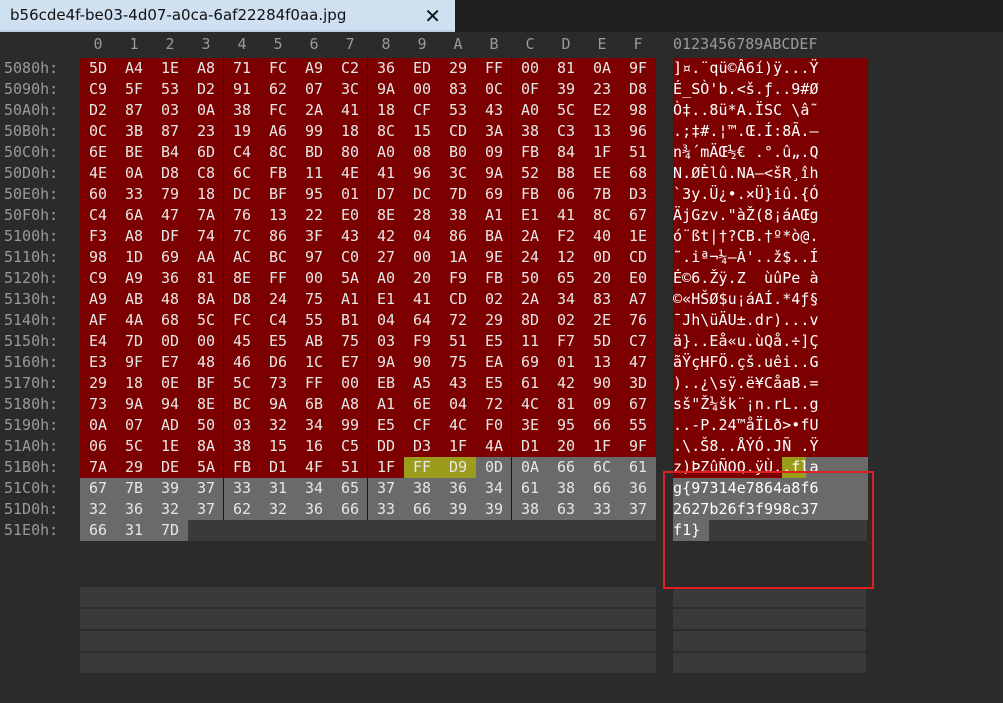 The height and width of the screenshot is (703, 1003). I want to click on hex-byte: FC, so click(278, 68).